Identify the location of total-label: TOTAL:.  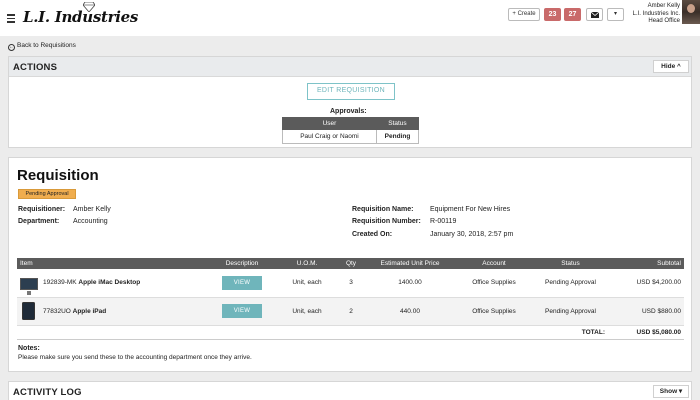
(570, 332).